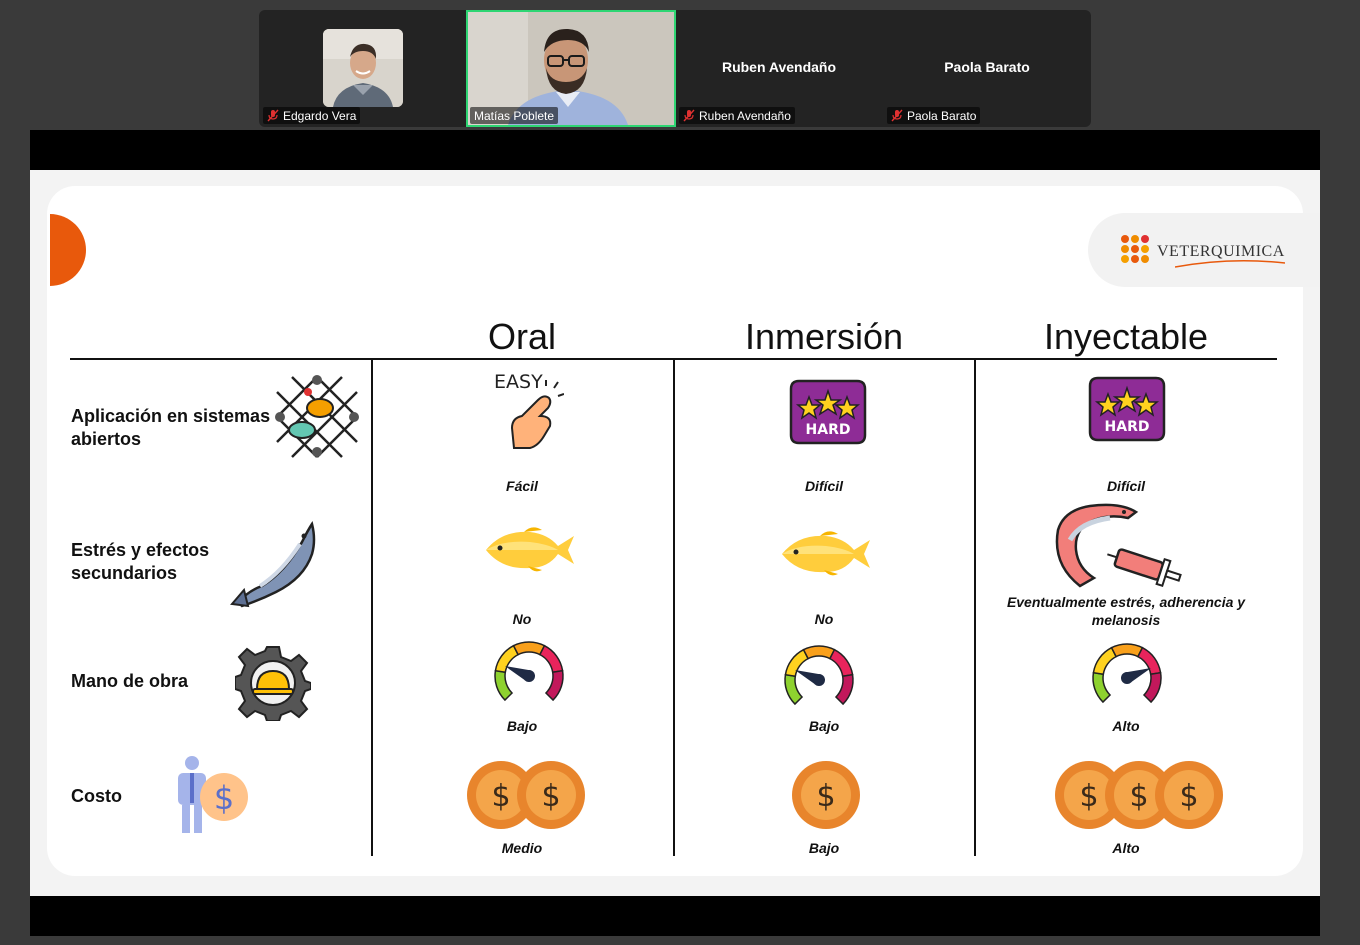 The image size is (1360, 945). I want to click on participant-tile-edgardo: Edgardo Vera, so click(363, 68).